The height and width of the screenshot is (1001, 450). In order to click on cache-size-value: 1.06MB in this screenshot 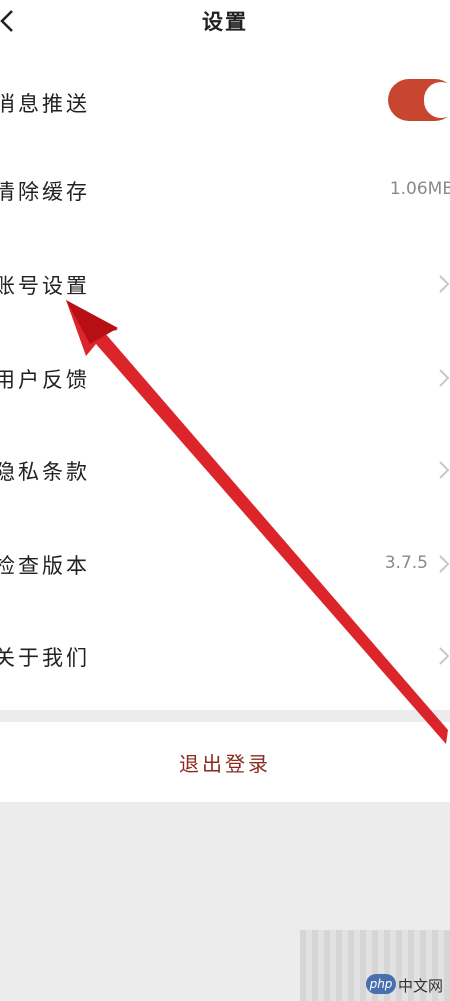, I will do `click(419, 189)`.